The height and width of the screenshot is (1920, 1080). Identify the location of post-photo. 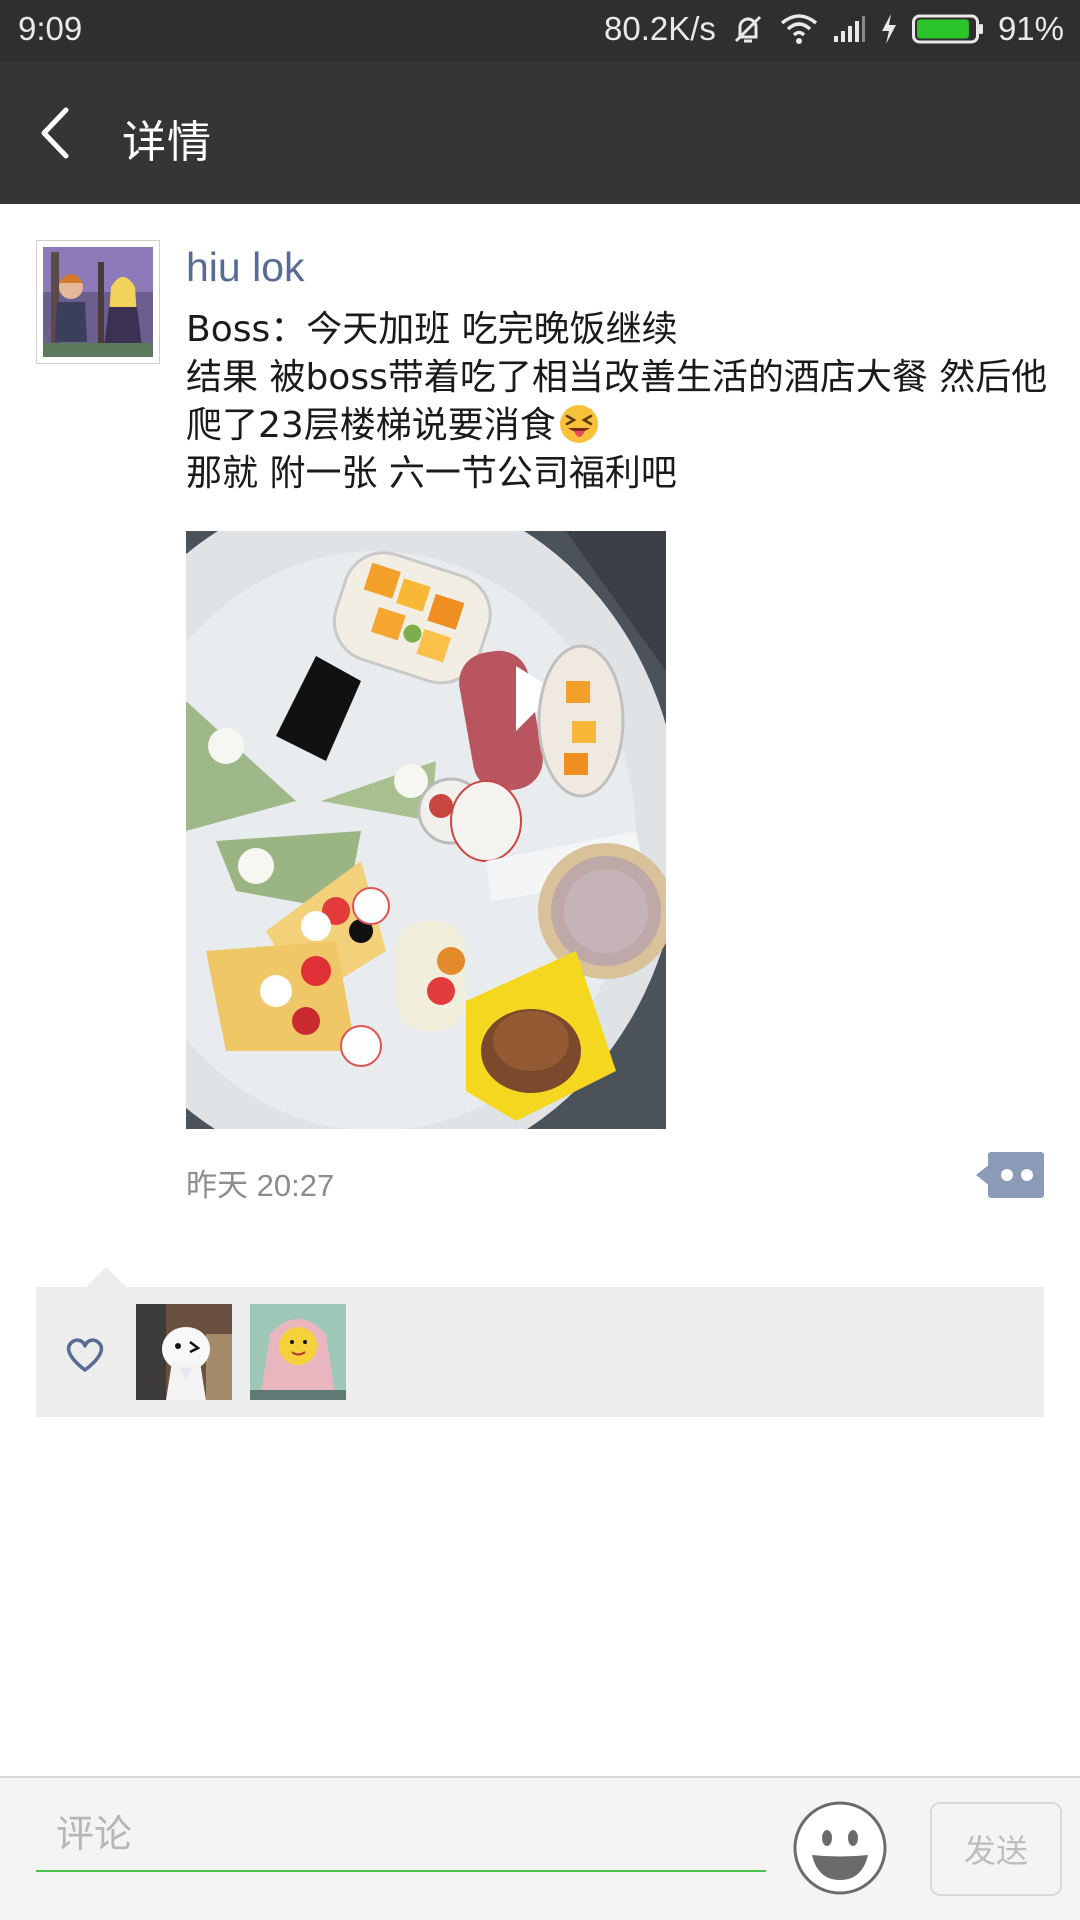
(426, 830).